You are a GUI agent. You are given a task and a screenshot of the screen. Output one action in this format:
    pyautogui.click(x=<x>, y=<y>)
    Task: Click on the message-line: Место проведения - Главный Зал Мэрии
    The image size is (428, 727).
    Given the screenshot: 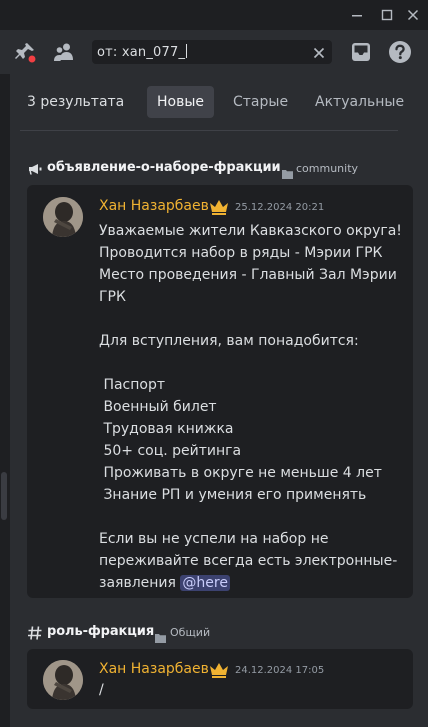 What is the action you would take?
    pyautogui.click(x=248, y=275)
    